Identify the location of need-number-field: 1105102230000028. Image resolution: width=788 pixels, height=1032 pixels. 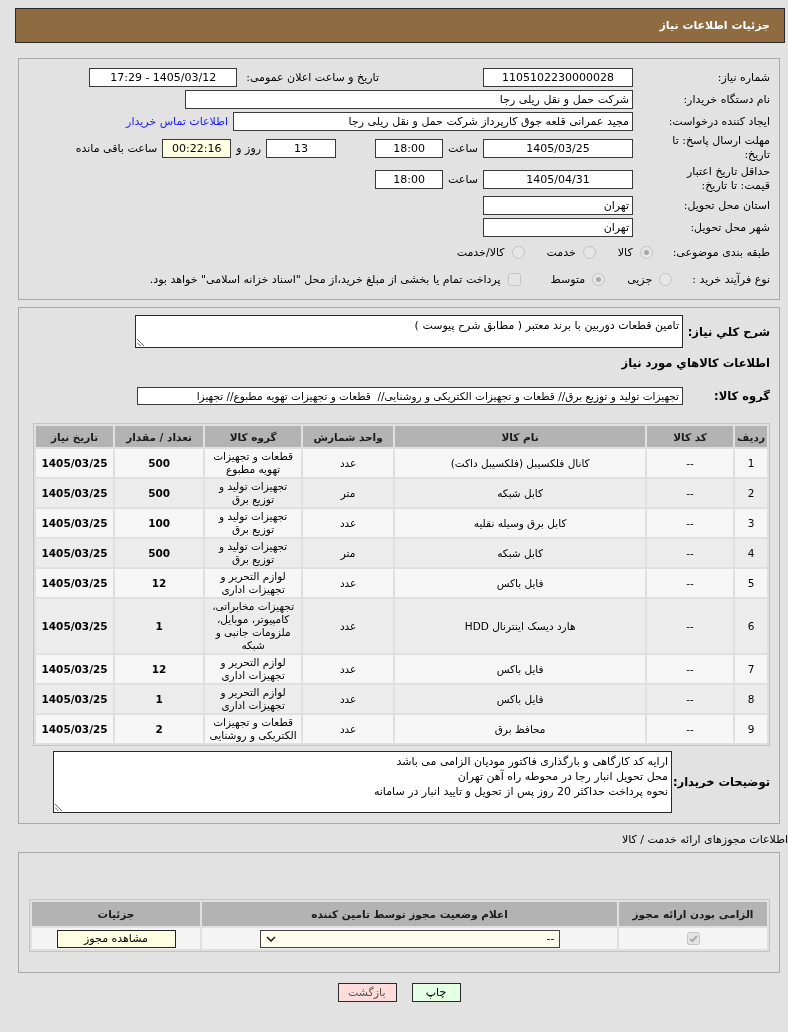
(558, 77).